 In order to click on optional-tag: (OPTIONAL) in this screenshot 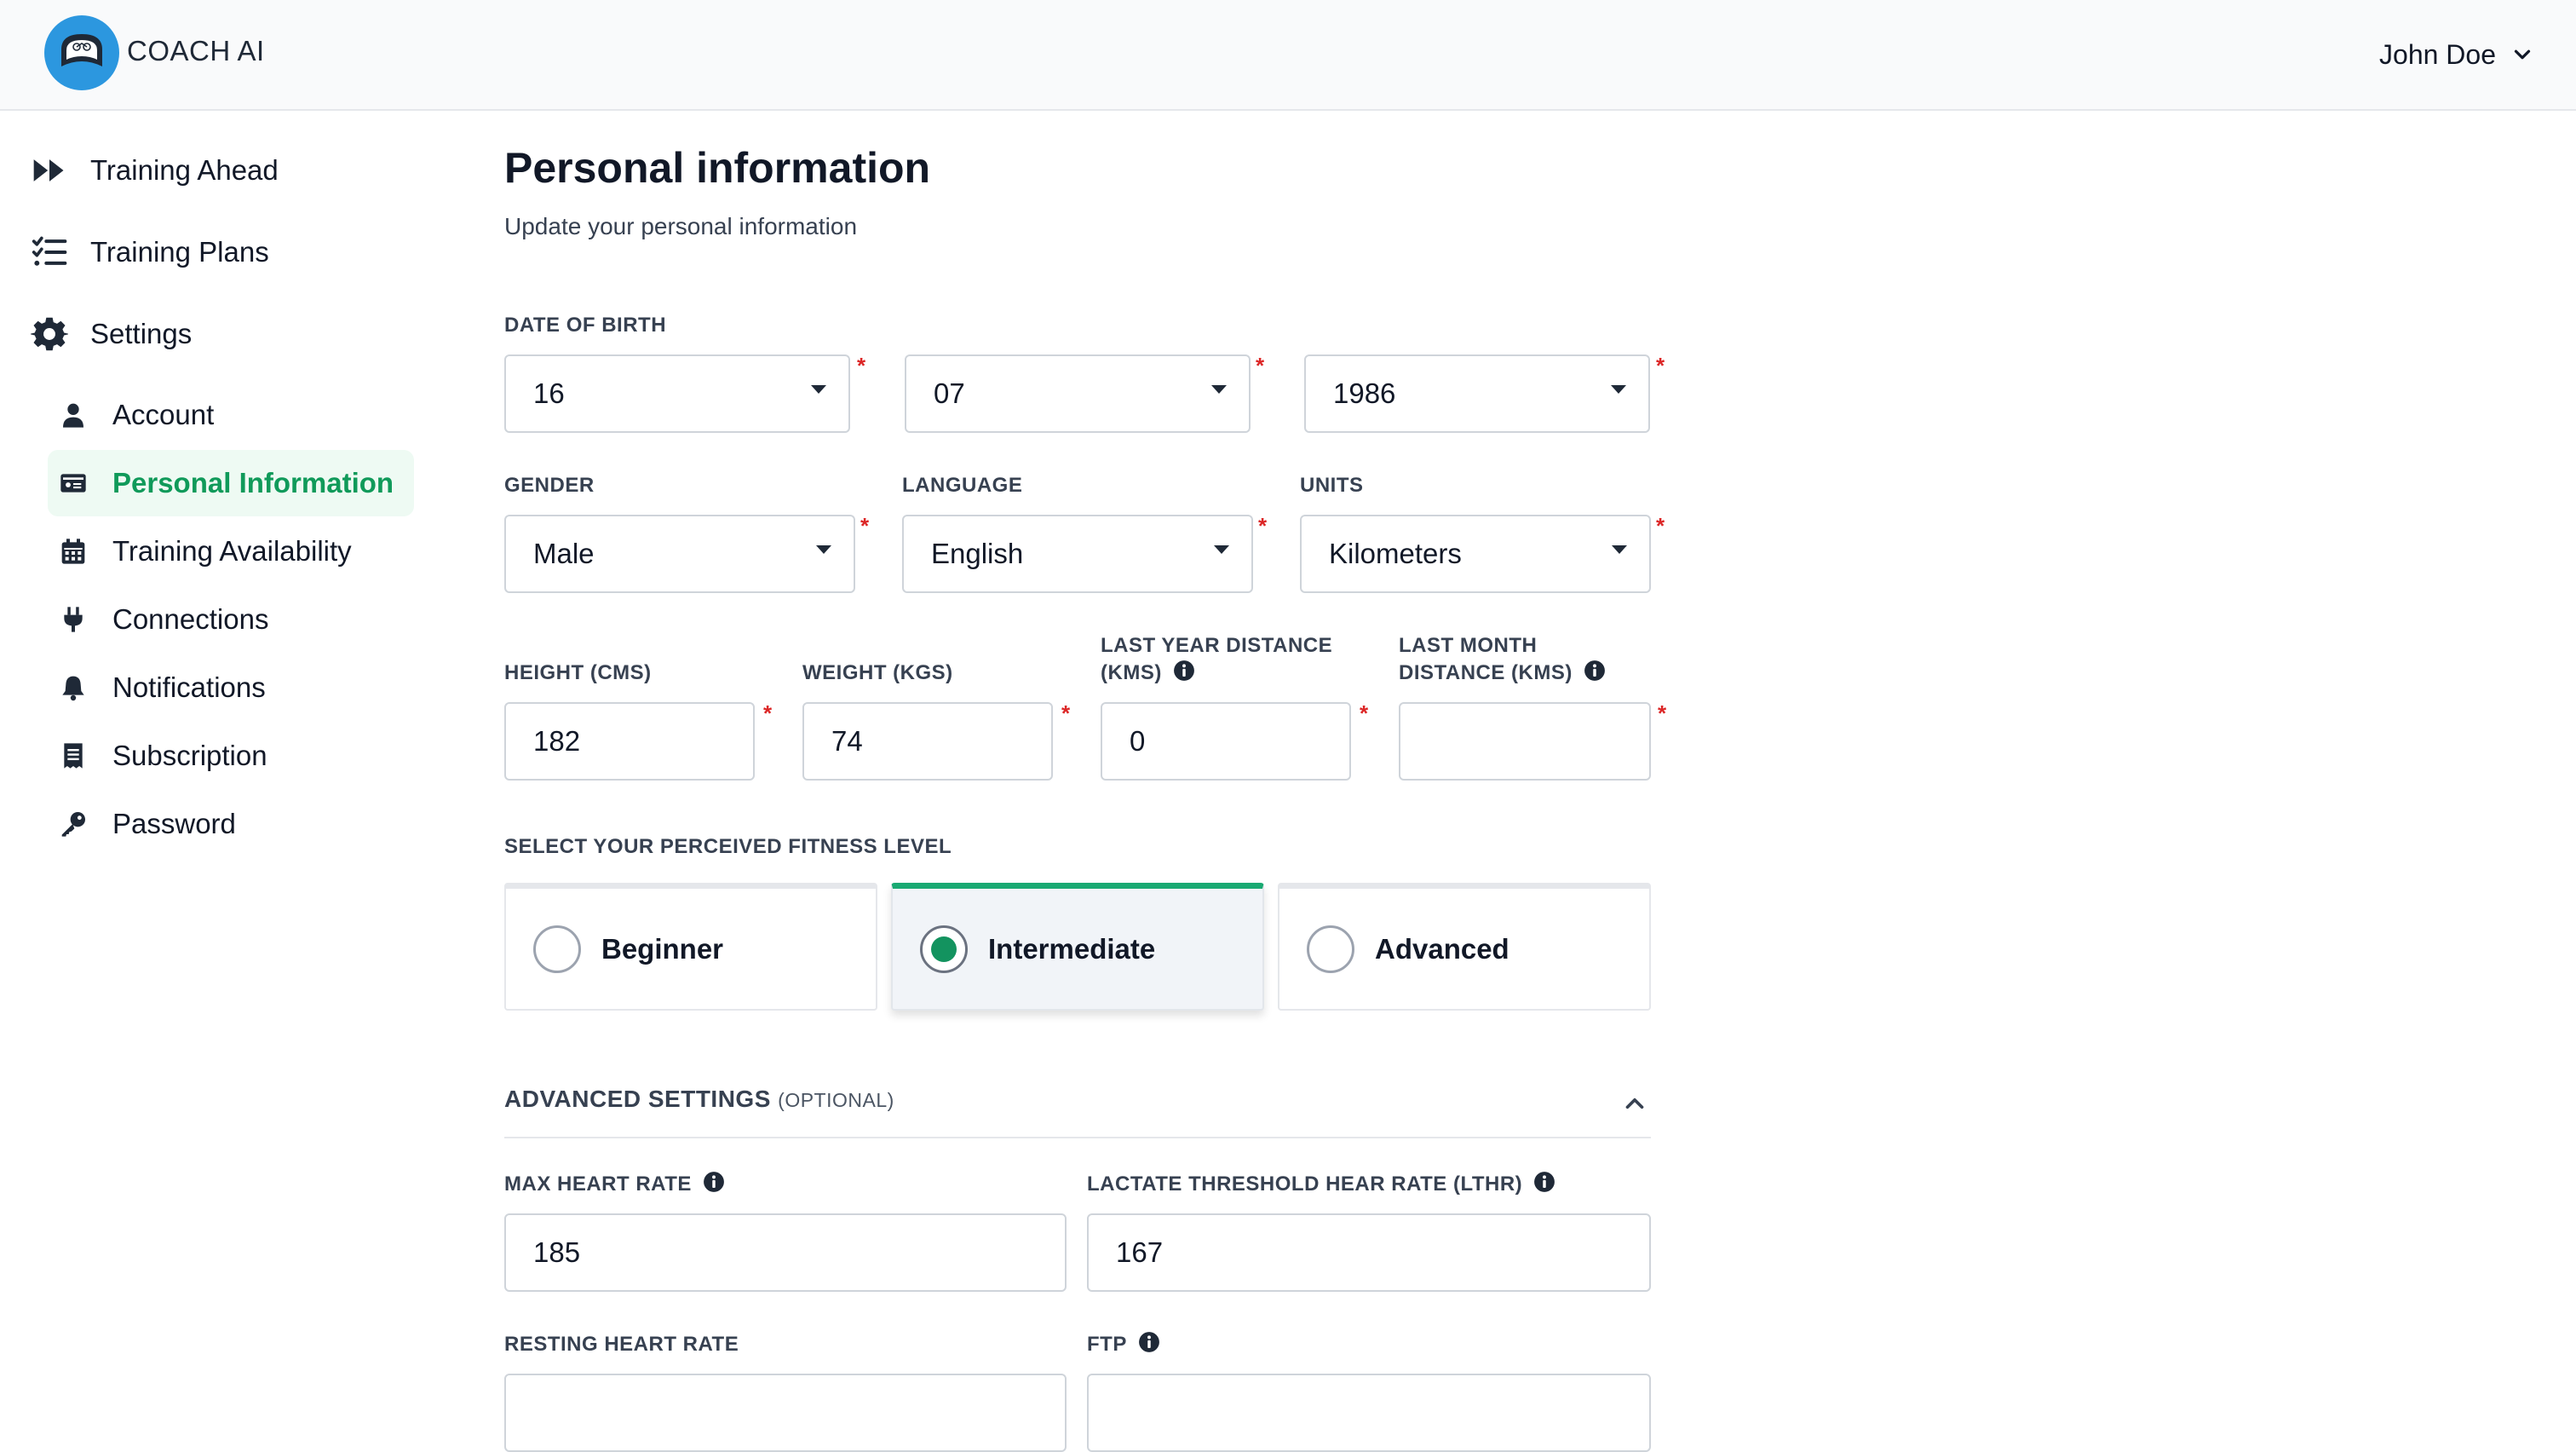, I will do `click(836, 1100)`.